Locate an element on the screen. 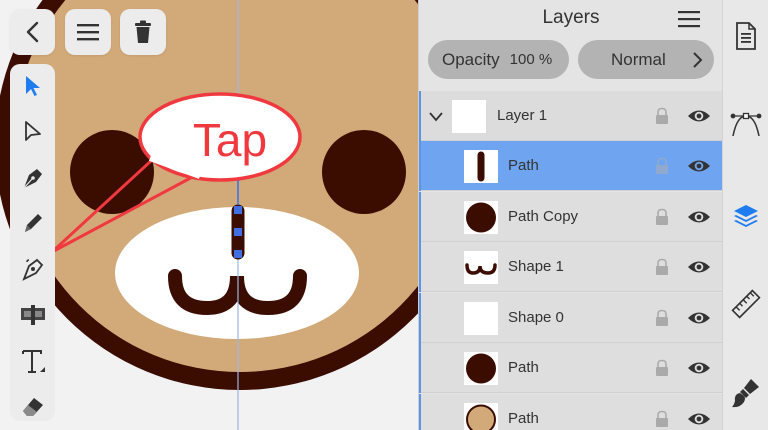 The image size is (768, 430). move-tool is located at coordinates (32, 86).